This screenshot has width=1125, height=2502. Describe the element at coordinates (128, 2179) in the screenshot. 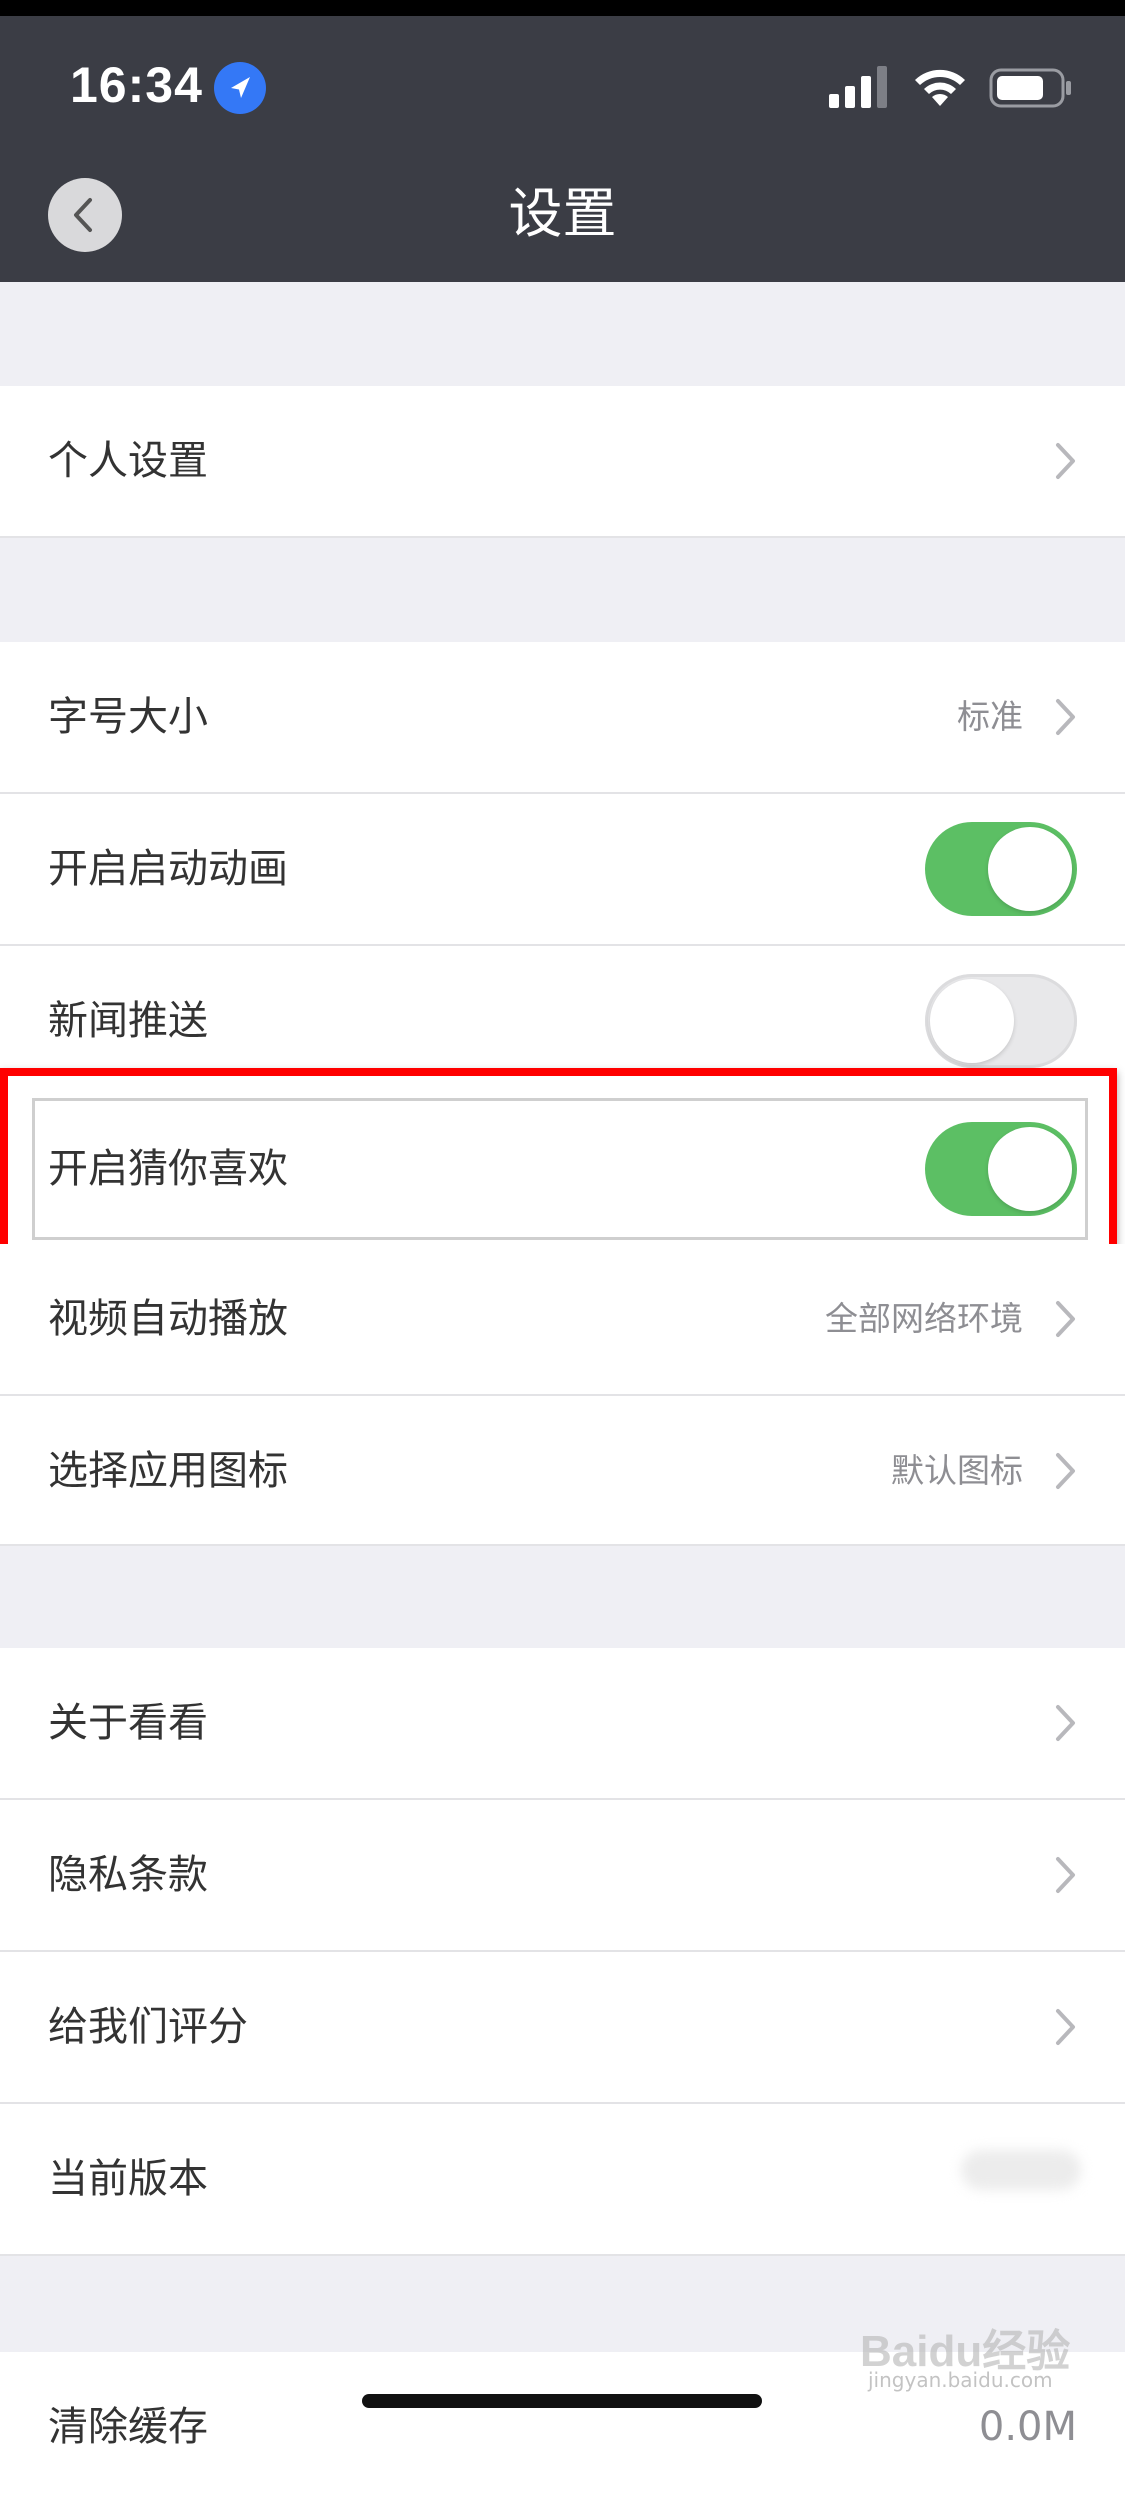

I see `row-label: 当前版本` at that location.